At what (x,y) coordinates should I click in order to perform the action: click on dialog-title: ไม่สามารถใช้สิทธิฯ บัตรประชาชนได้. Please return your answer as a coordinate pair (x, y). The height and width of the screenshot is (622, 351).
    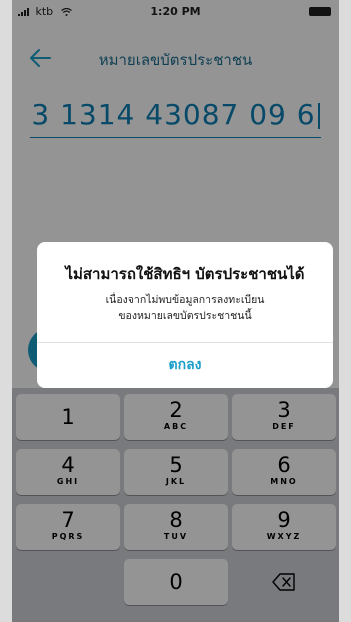
    Looking at the image, I should click on (185, 274).